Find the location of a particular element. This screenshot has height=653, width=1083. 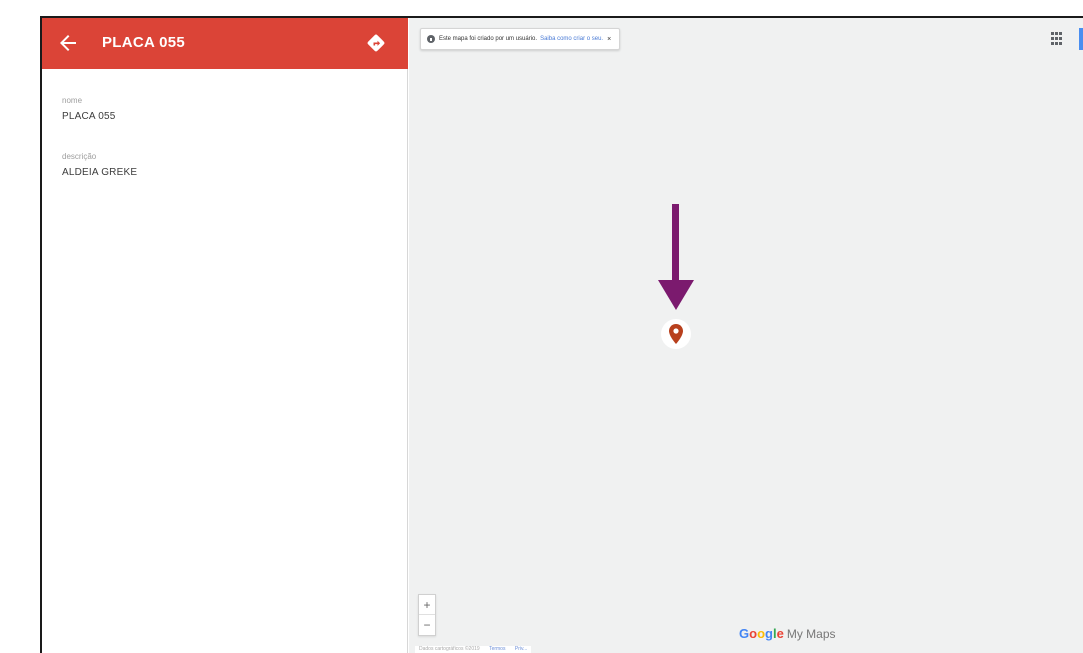

name-value: PLACA 055 is located at coordinates (89, 116).